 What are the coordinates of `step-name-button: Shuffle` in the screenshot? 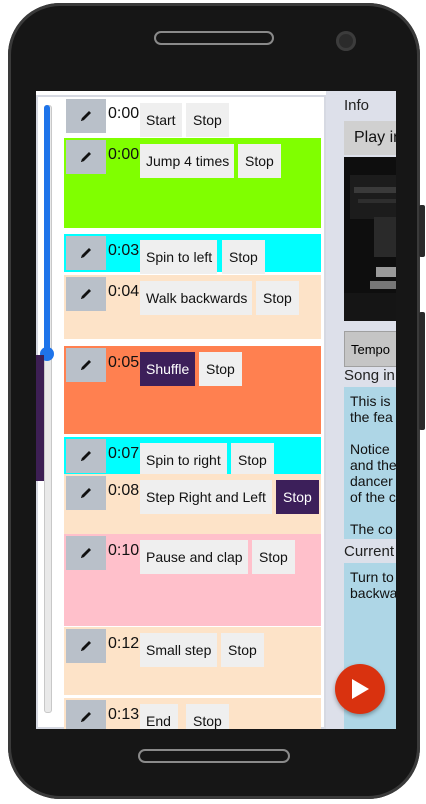 It's located at (167, 369).